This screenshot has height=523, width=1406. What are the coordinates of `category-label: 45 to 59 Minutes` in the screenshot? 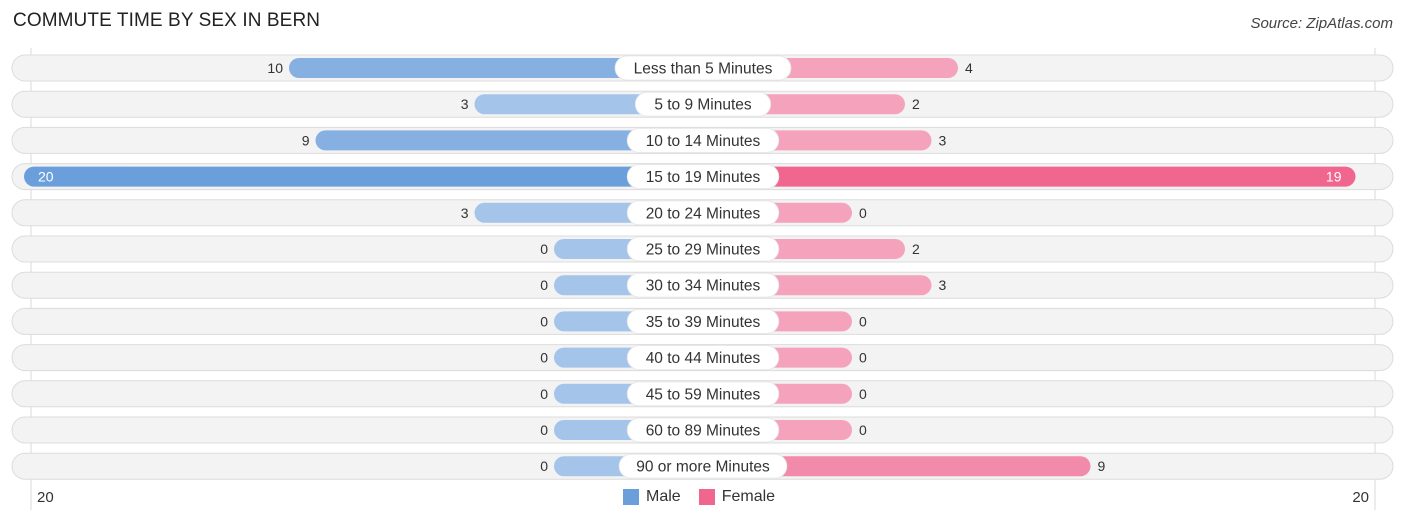 It's located at (703, 394).